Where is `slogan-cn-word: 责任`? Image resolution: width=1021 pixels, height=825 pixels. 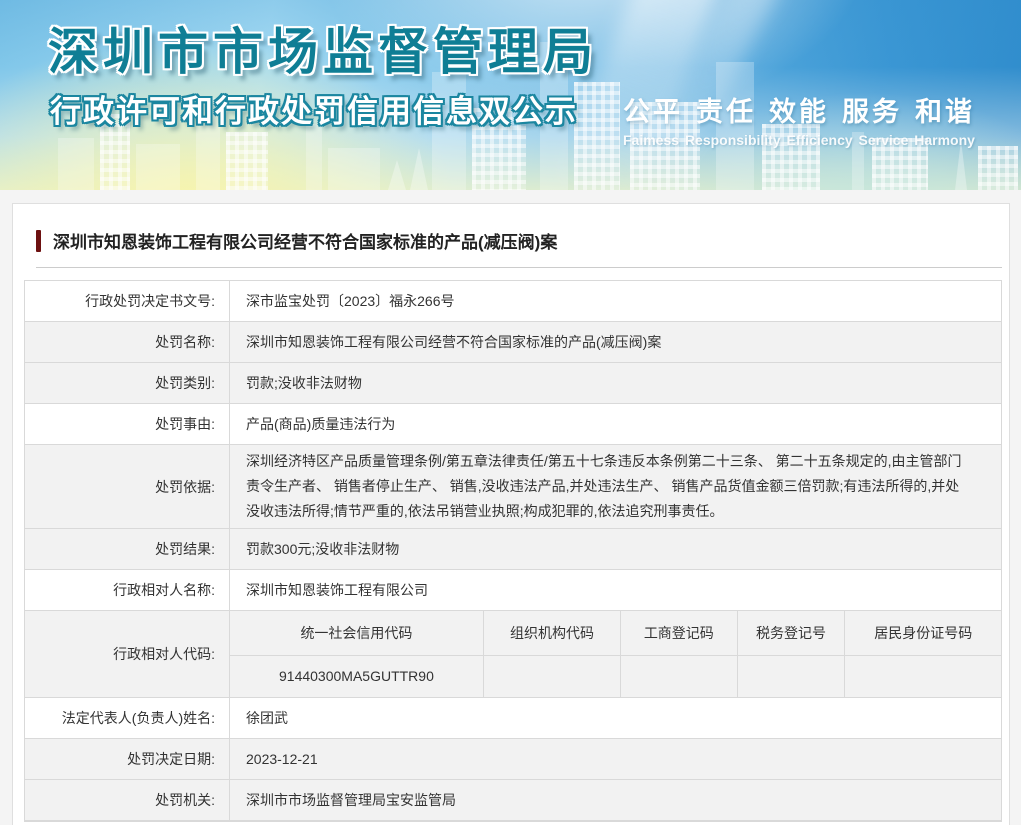 slogan-cn-word: 责任 is located at coordinates (726, 112).